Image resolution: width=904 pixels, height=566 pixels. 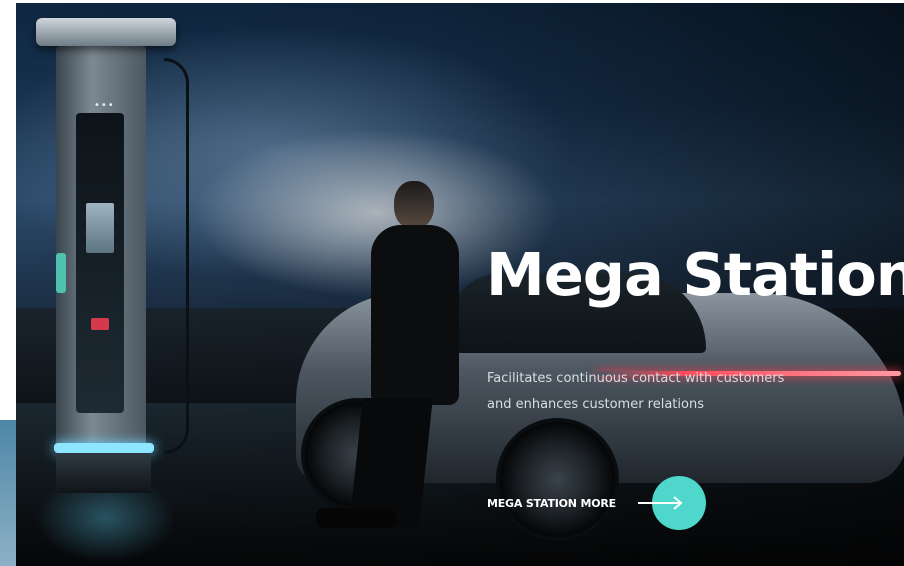 What do you see at coordinates (176, 256) in the screenshot?
I see `charging-cable` at bounding box center [176, 256].